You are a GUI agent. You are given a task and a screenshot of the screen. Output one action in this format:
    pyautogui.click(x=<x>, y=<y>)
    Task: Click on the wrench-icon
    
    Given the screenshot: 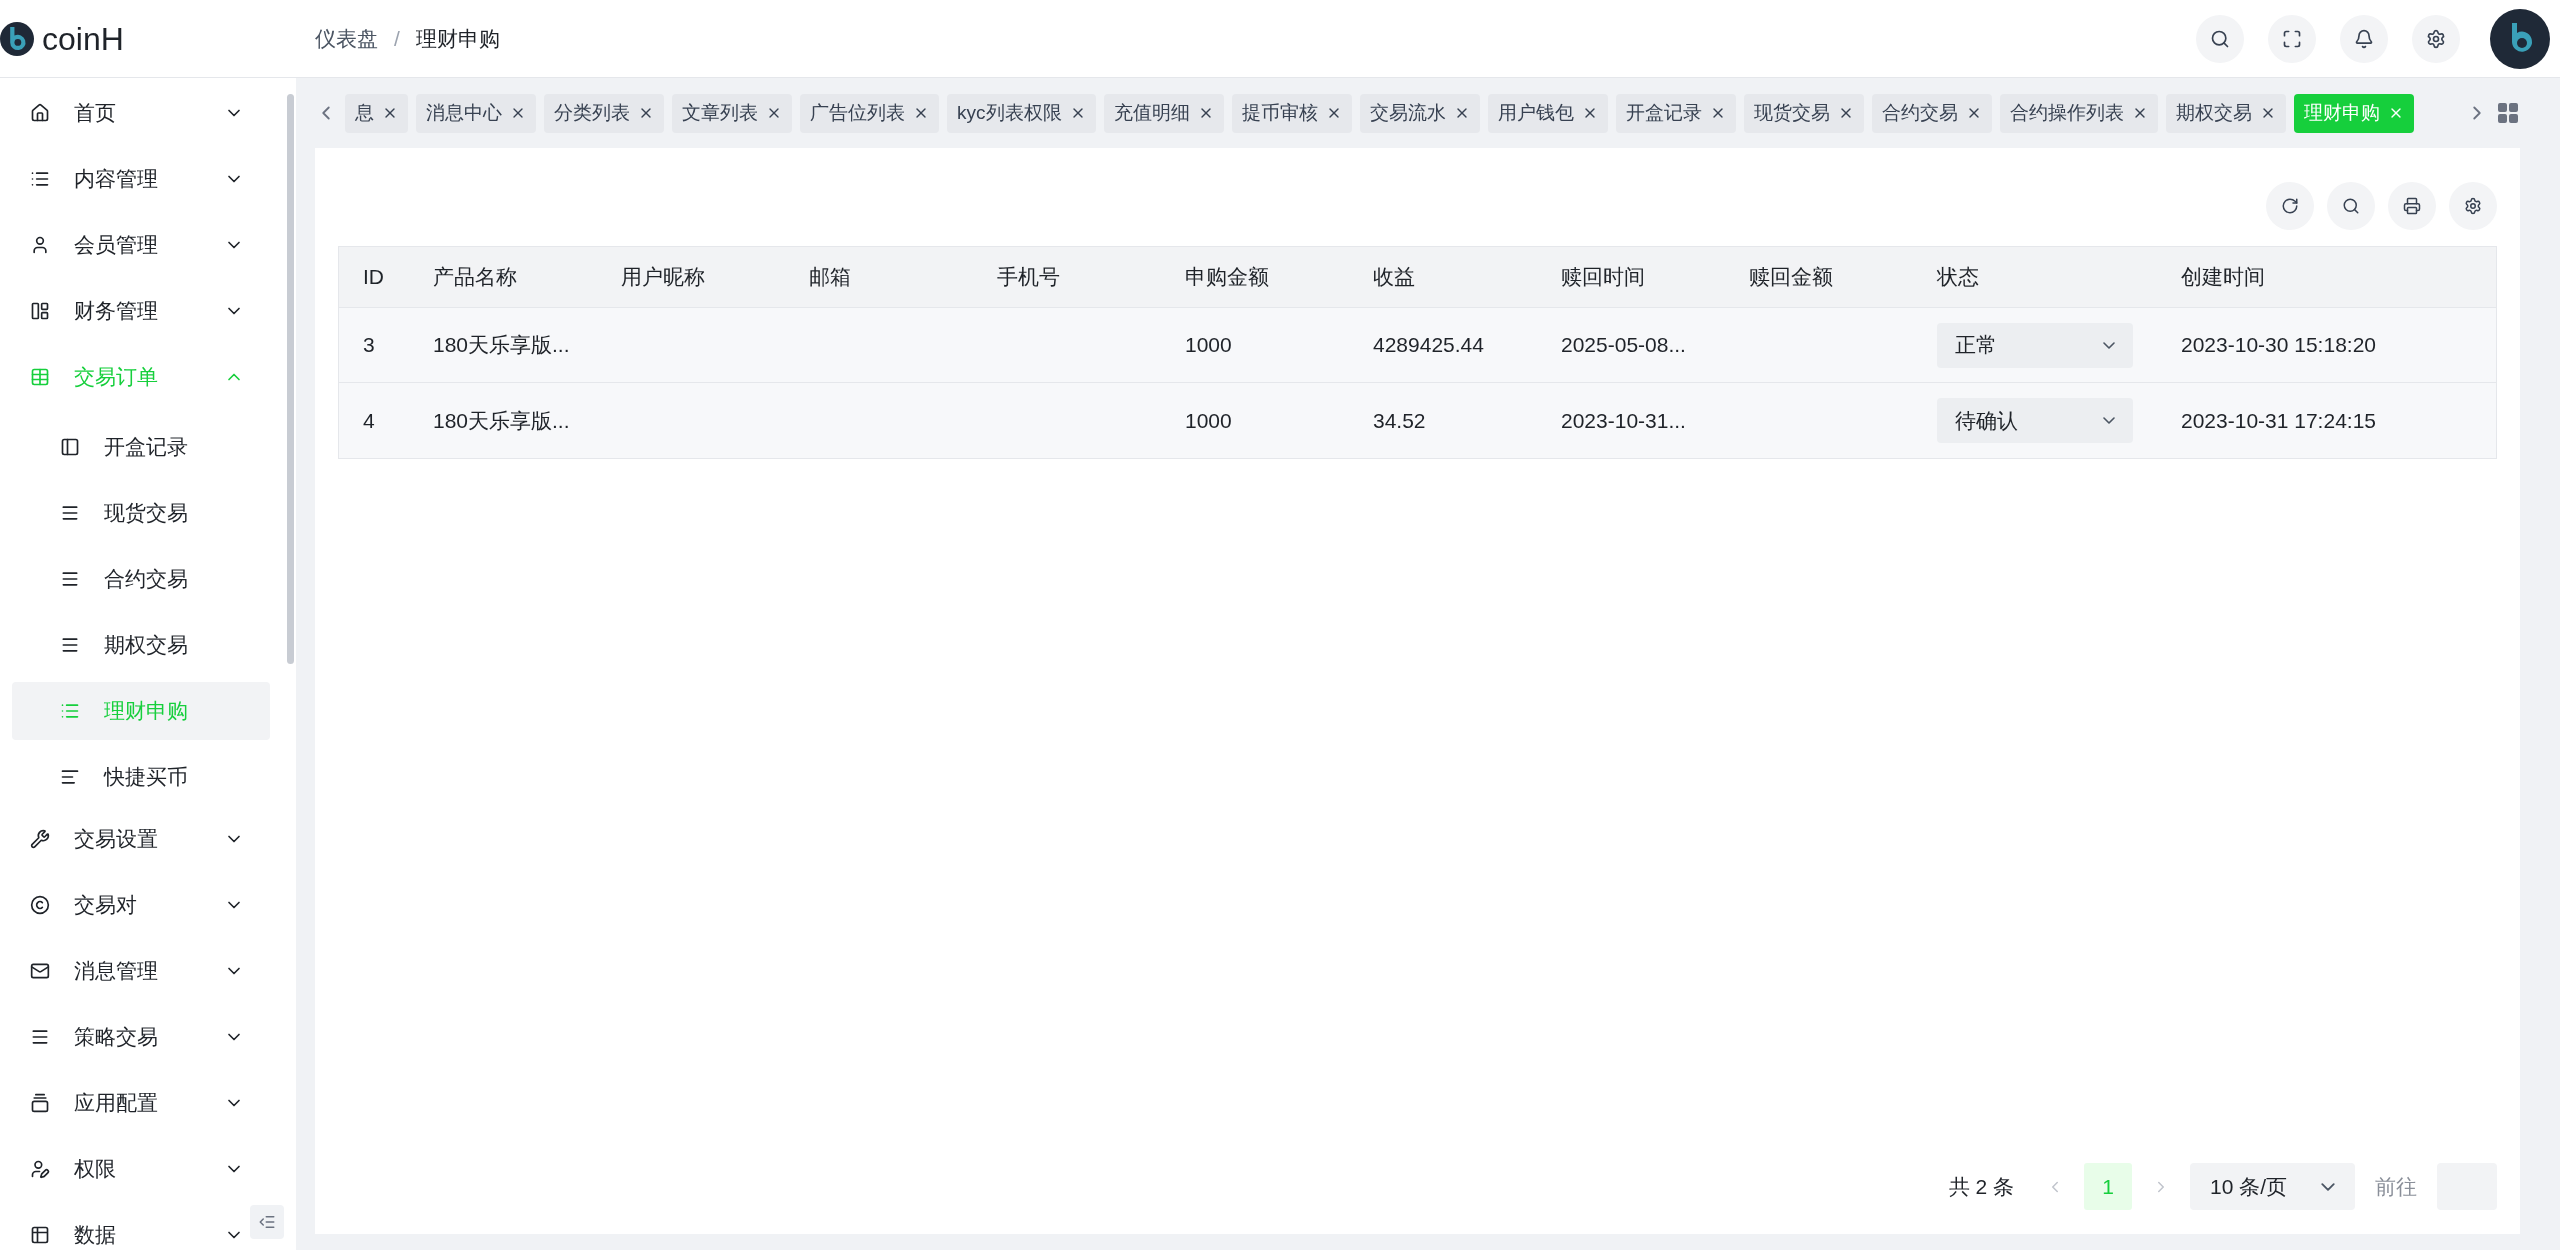 What is the action you would take?
    pyautogui.click(x=40, y=839)
    